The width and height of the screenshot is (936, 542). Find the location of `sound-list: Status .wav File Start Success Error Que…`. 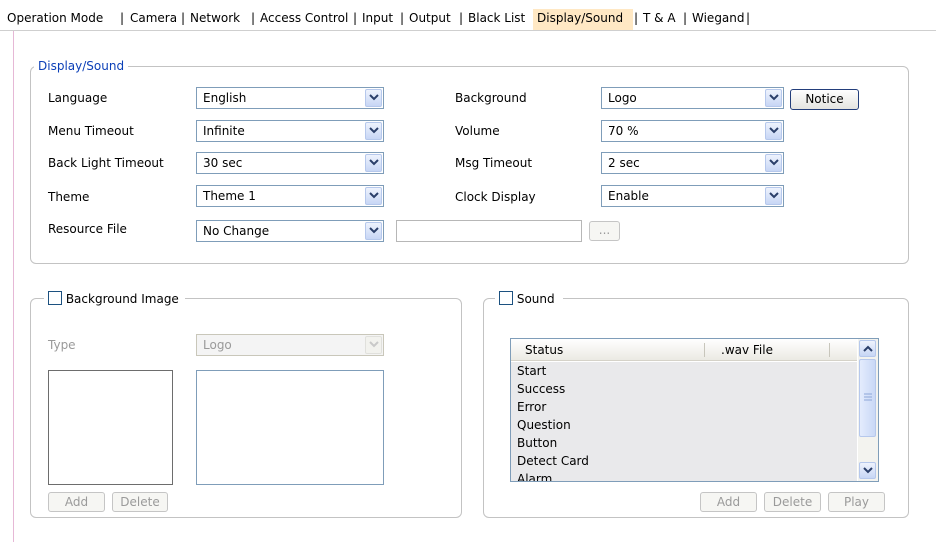

sound-list: Status .wav File Start Success Error Que… is located at coordinates (694, 410).